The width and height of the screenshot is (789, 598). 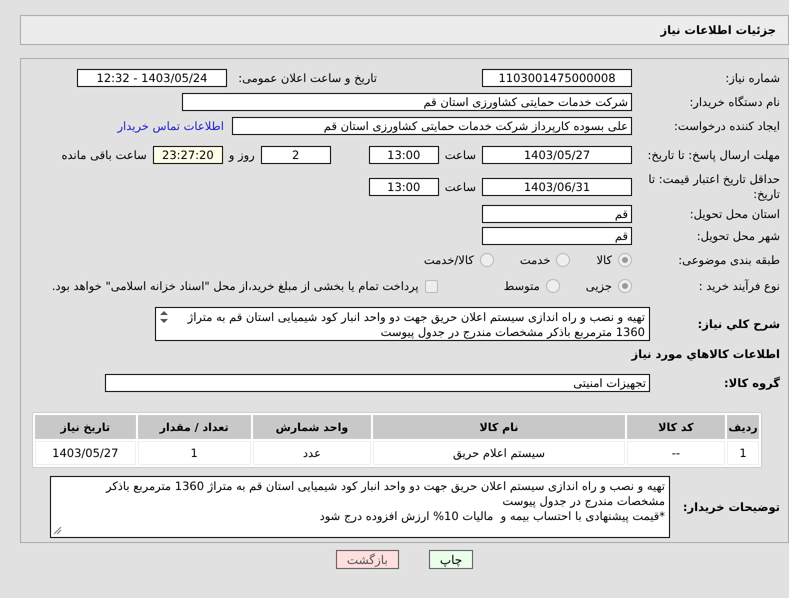 I want to click on section-title: اطلاعات کالاهاي مورد نياز, so click(x=705, y=354).